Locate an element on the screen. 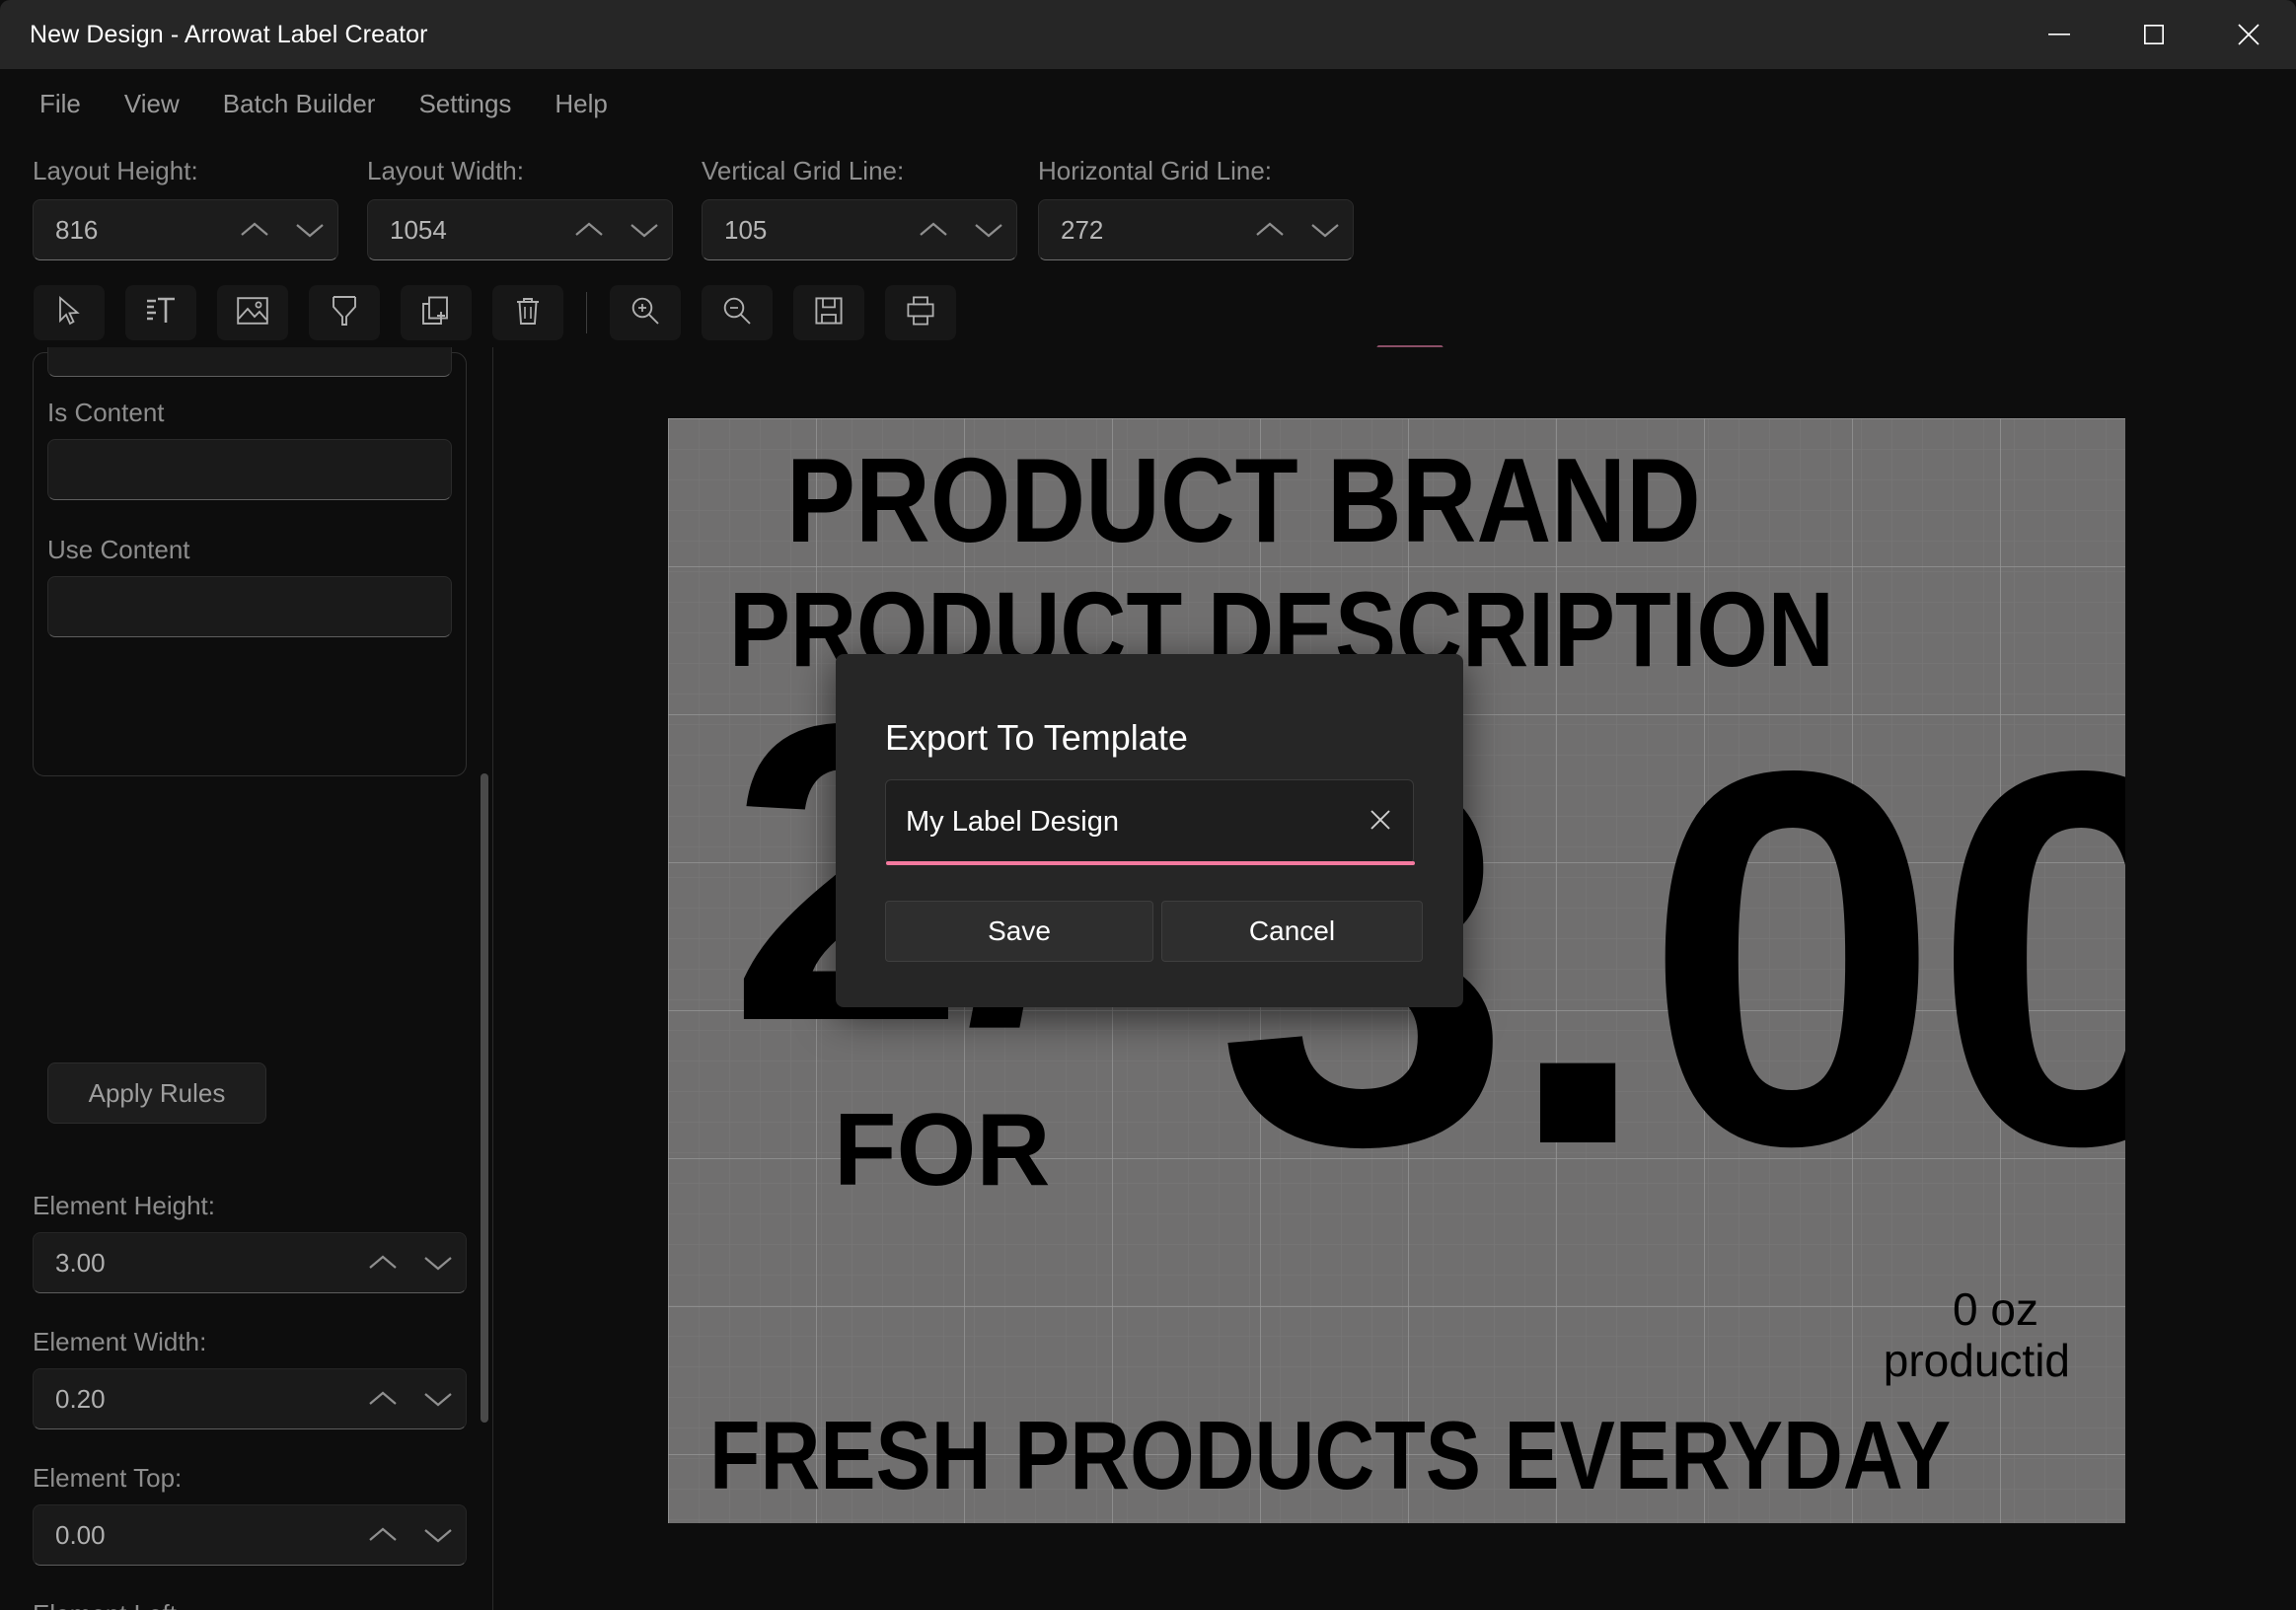 This screenshot has width=2296, height=1610. layout-width-stepper: 1054 is located at coordinates (520, 230).